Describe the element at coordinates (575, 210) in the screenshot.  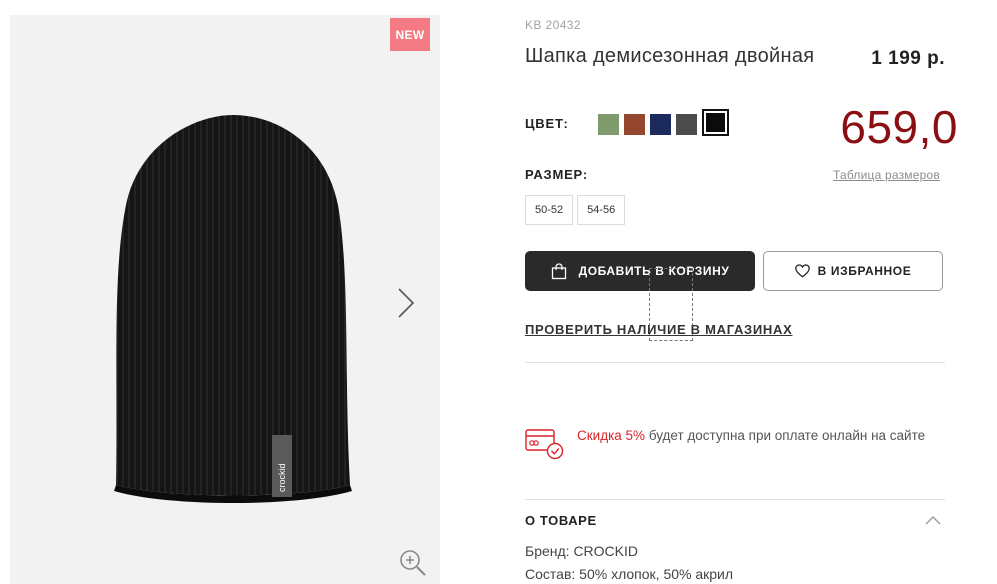
I see `size-options: 50-52 54-56` at that location.